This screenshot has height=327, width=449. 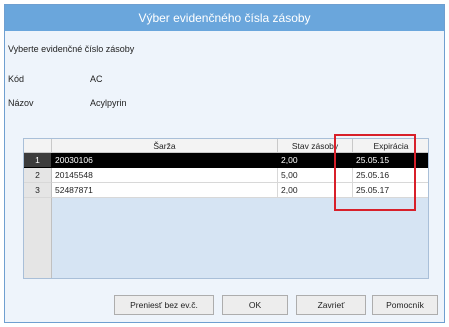 I want to click on cell-sarza: 20030106, so click(x=165, y=160).